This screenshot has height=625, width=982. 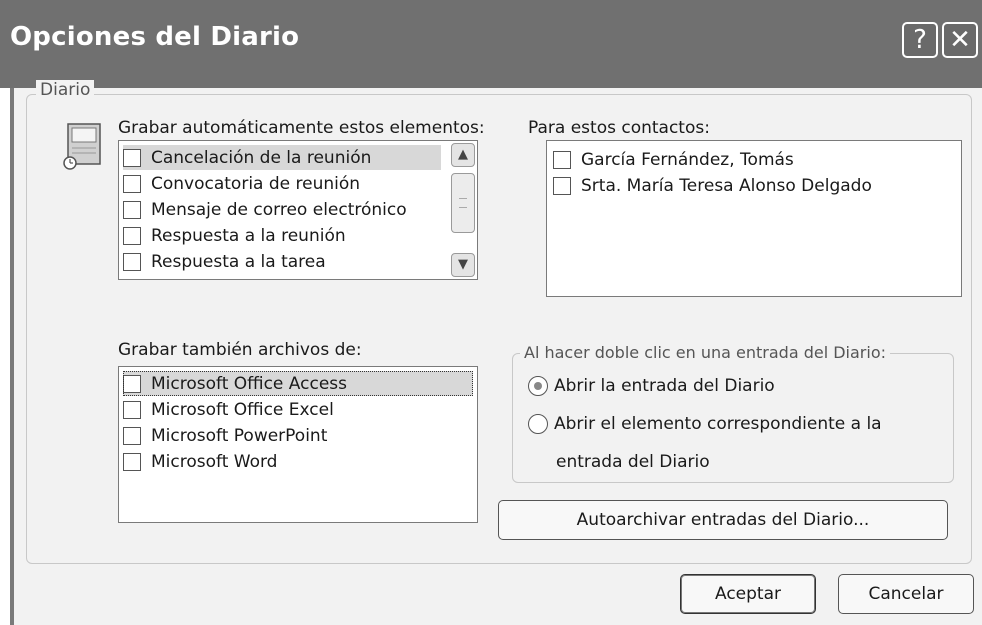 I want to click on journal-icon, so click(x=82, y=146).